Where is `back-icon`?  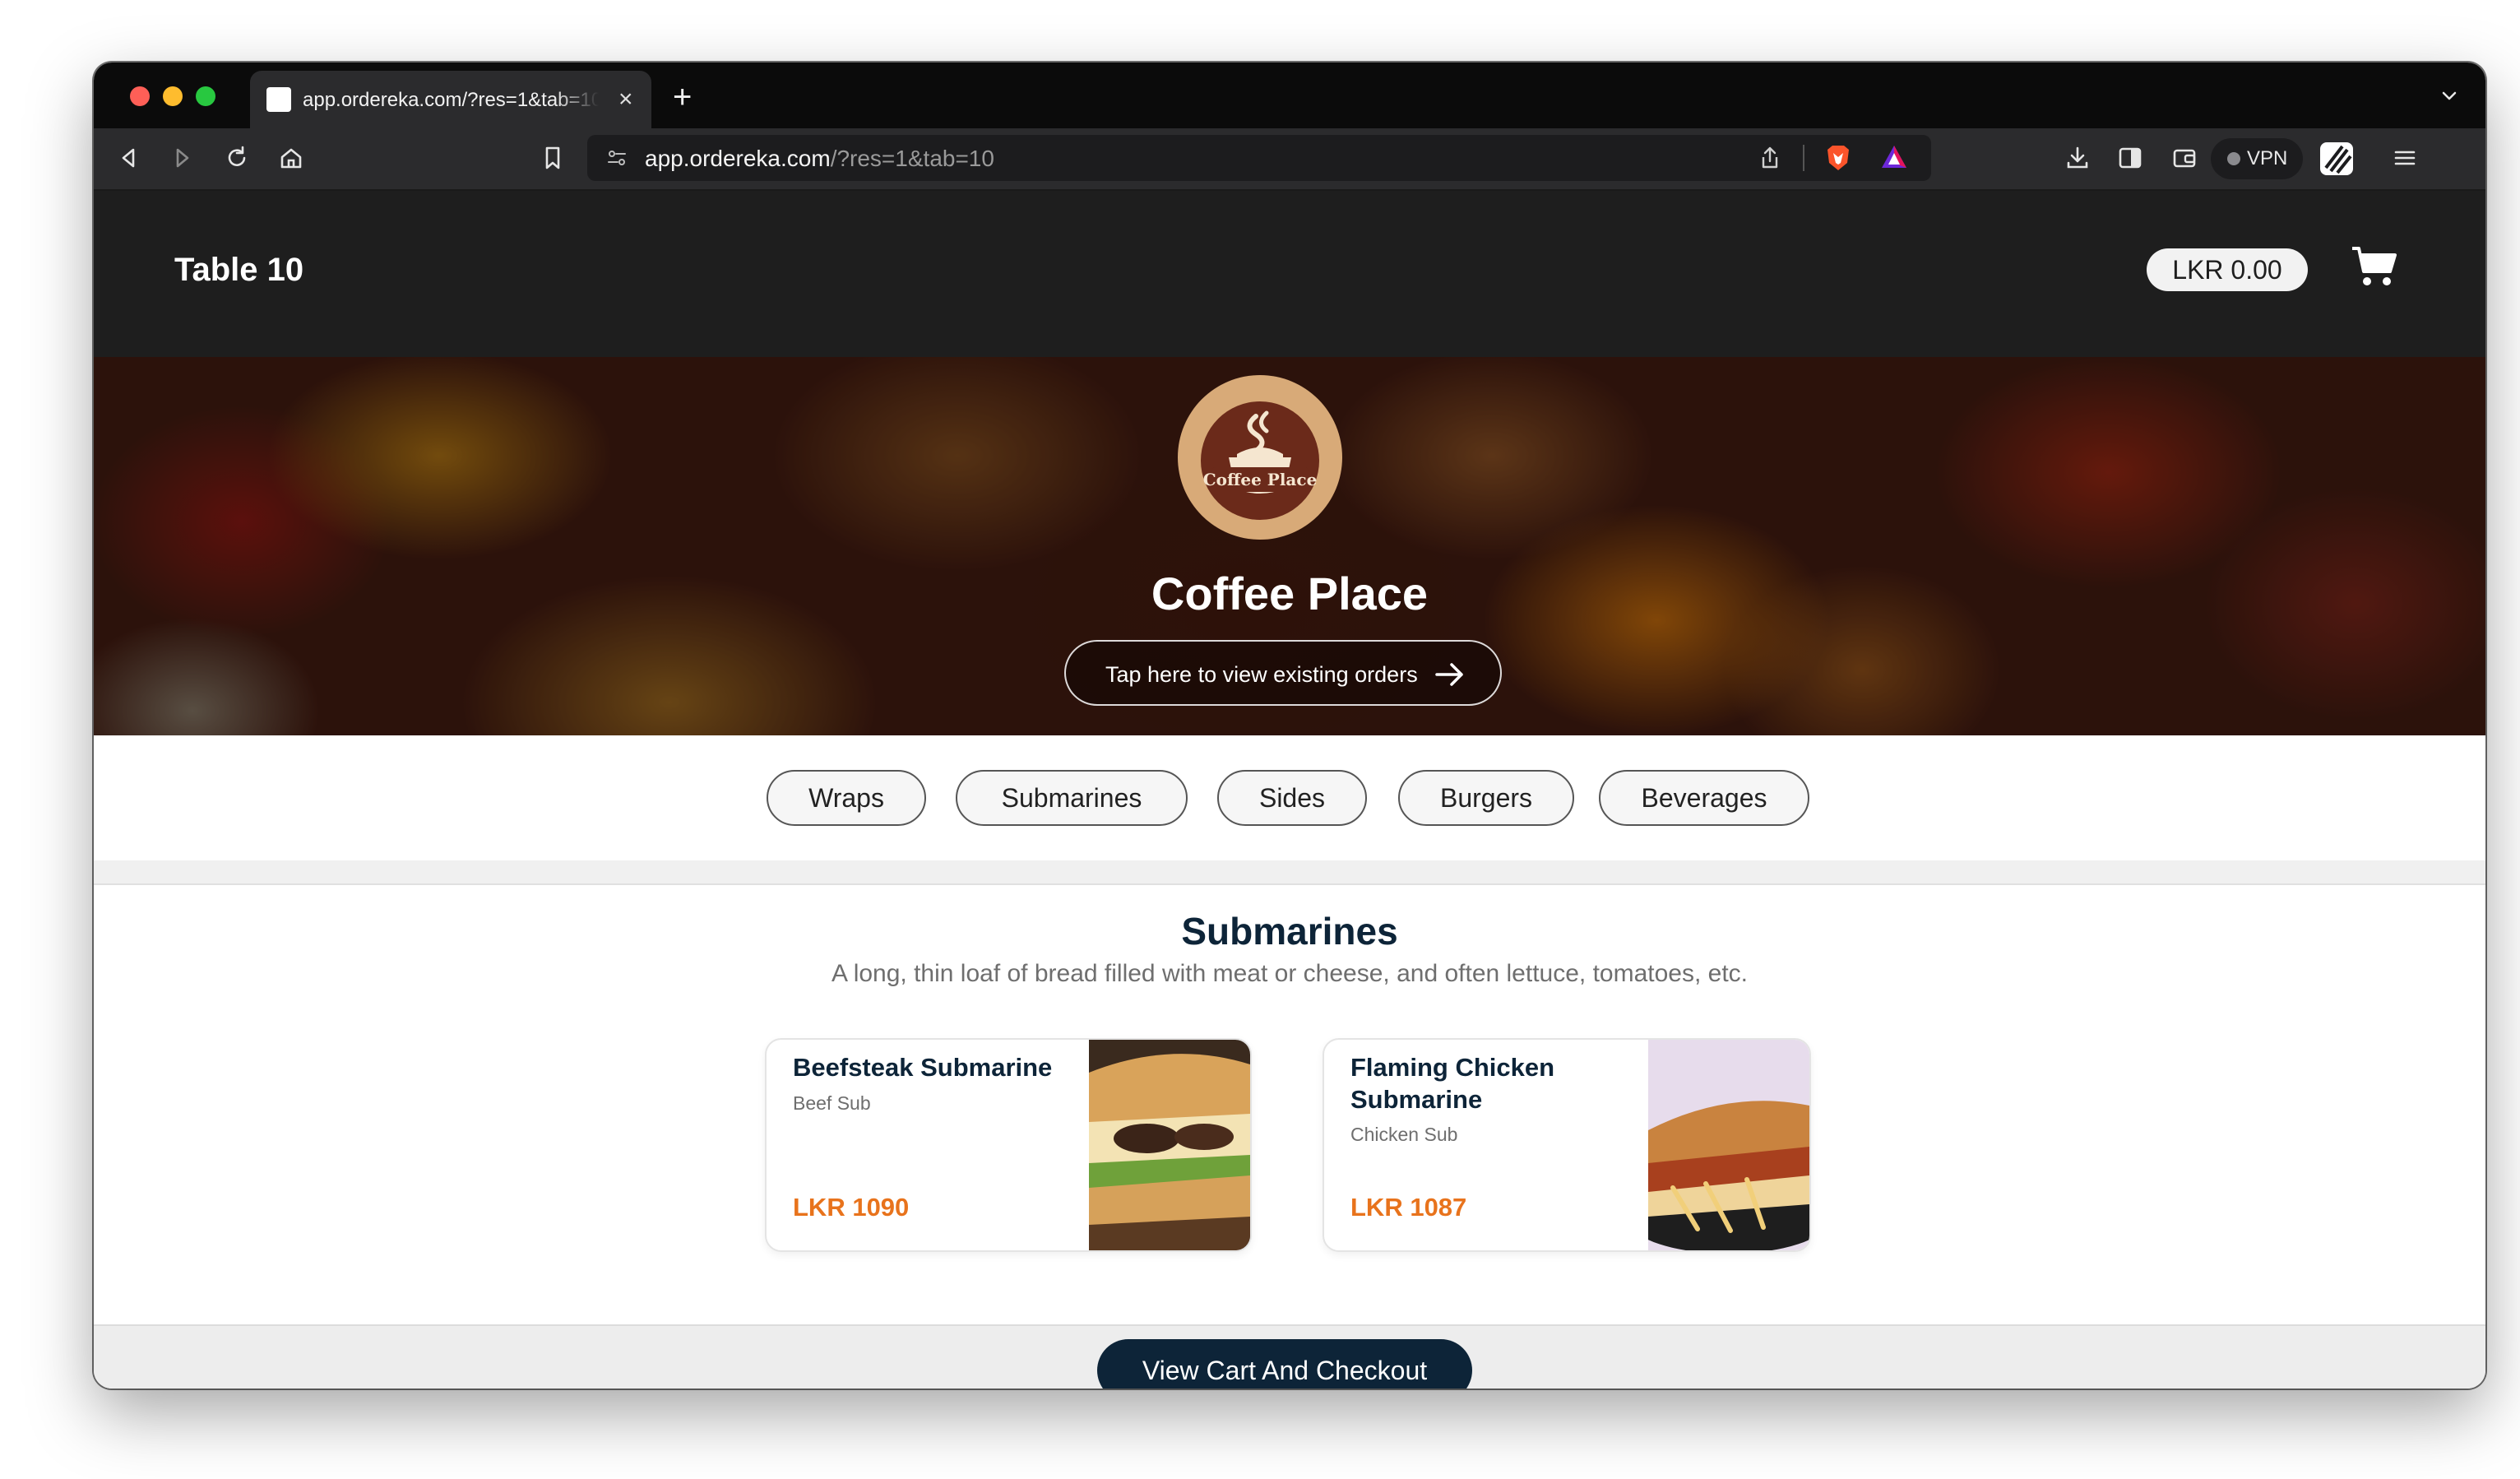 back-icon is located at coordinates (128, 158).